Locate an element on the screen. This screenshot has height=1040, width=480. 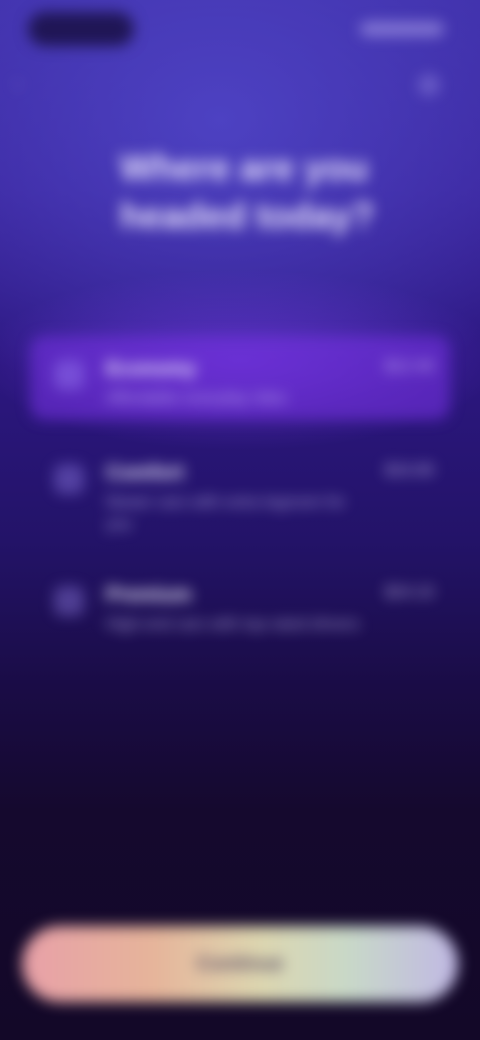
status-bar-indicators is located at coordinates (402, 29).